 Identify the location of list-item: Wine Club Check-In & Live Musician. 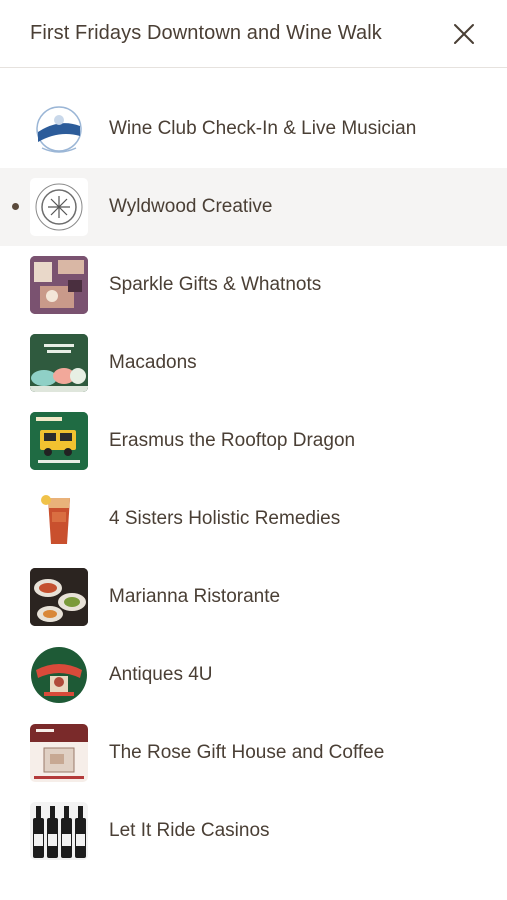
(253, 129).